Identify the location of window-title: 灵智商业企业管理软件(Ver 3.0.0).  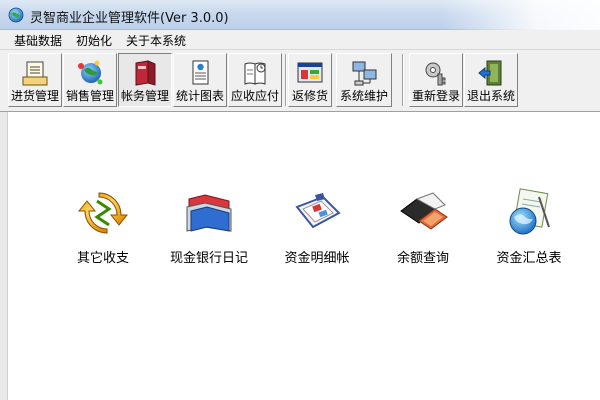
(129, 18).